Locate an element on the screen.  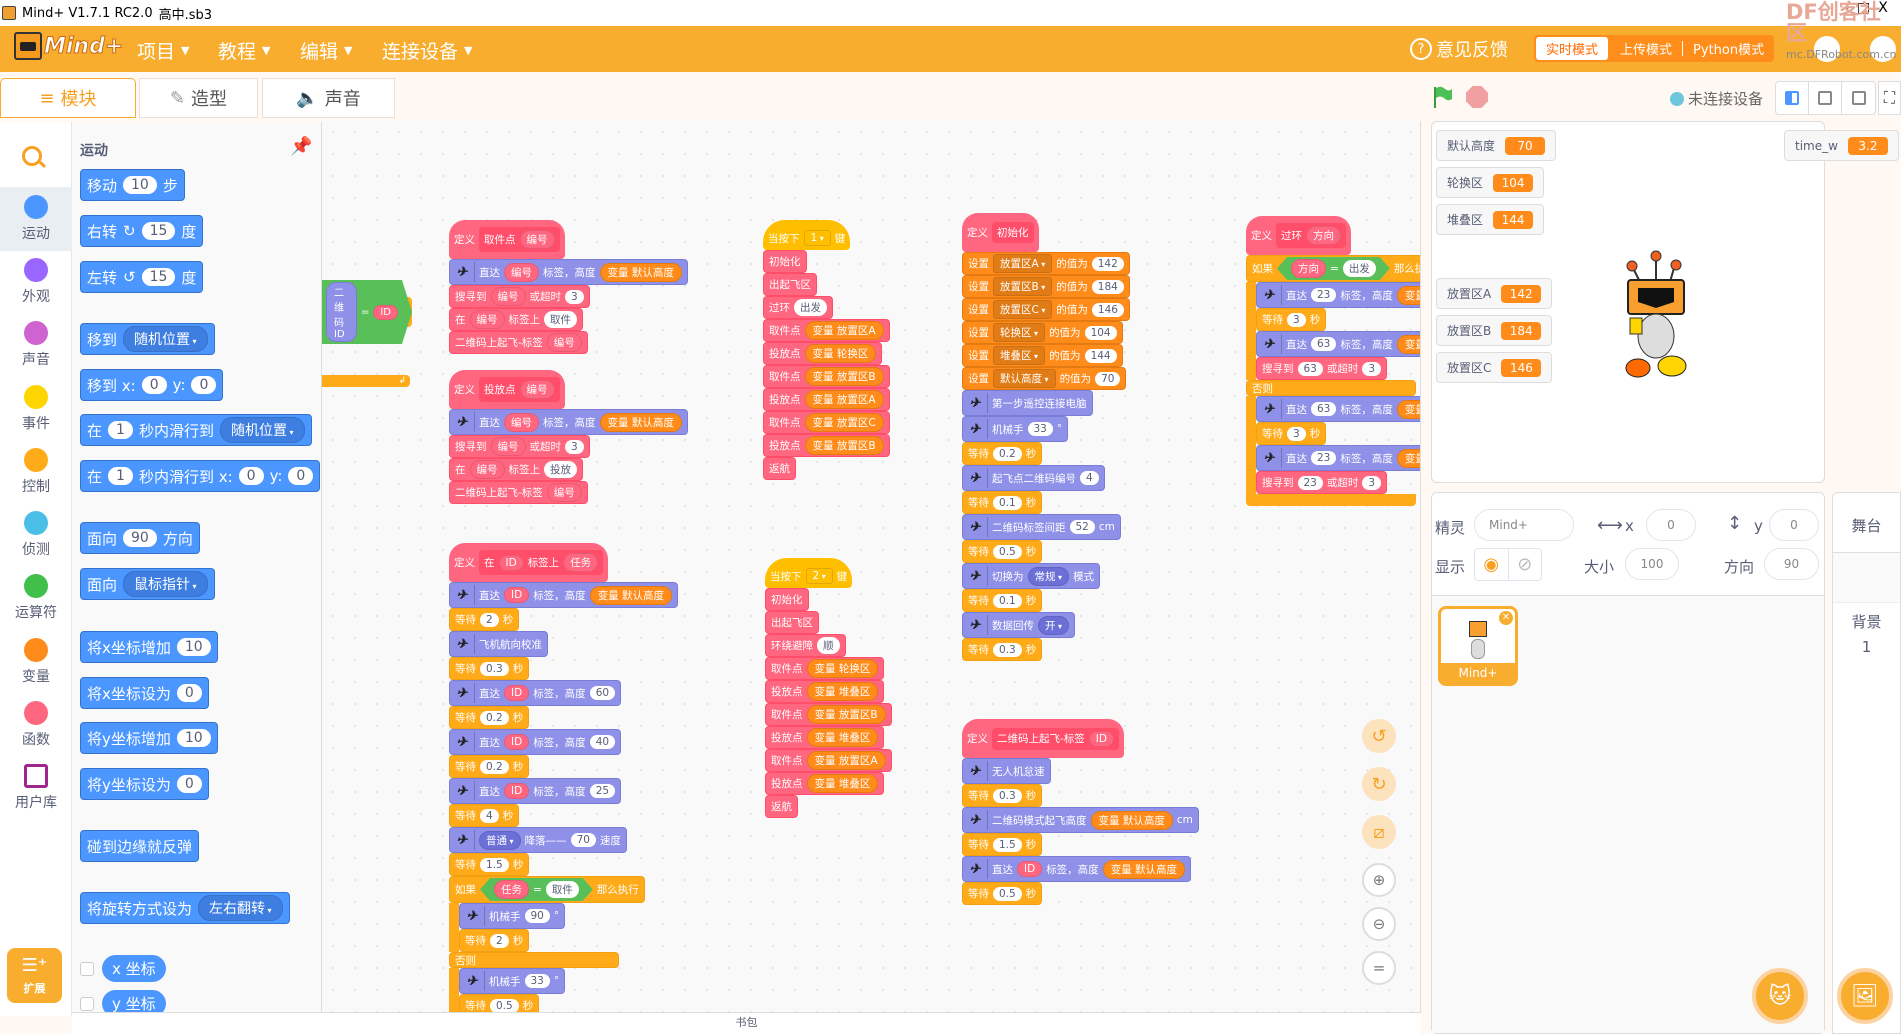
drone-block: ✈ 数据回传开 is located at coordinates (1019, 625).